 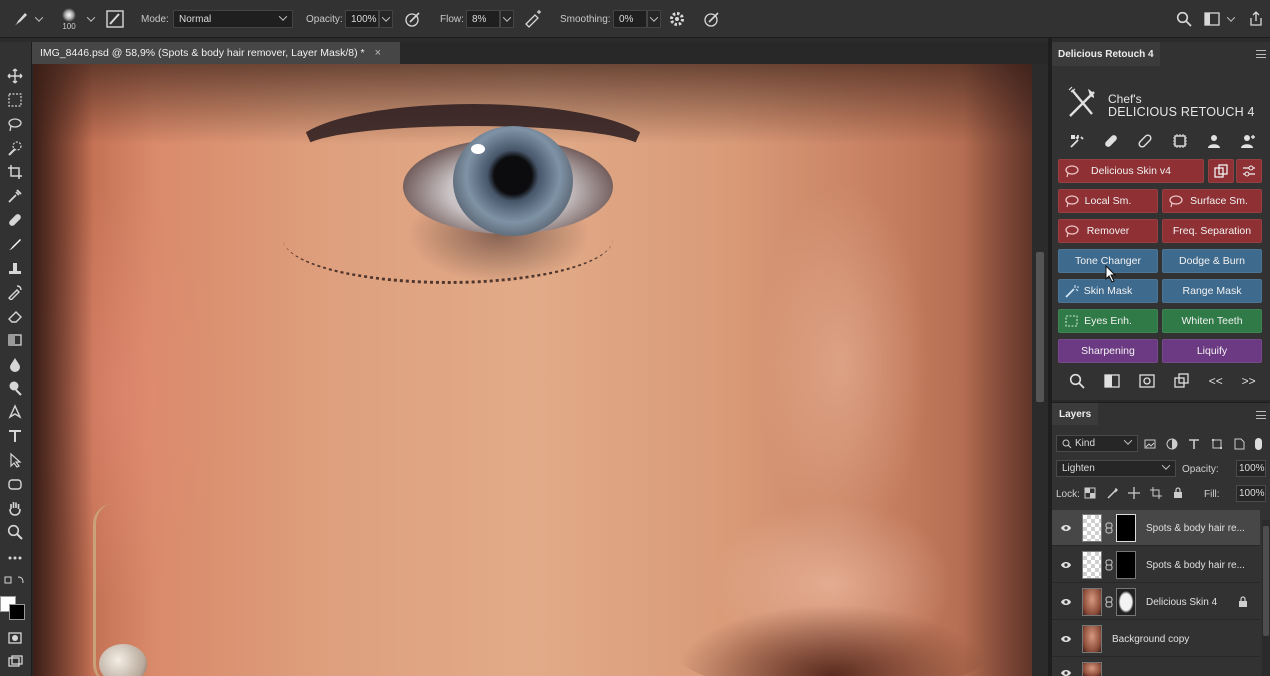 I want to click on gear-icon, so click(x=677, y=19).